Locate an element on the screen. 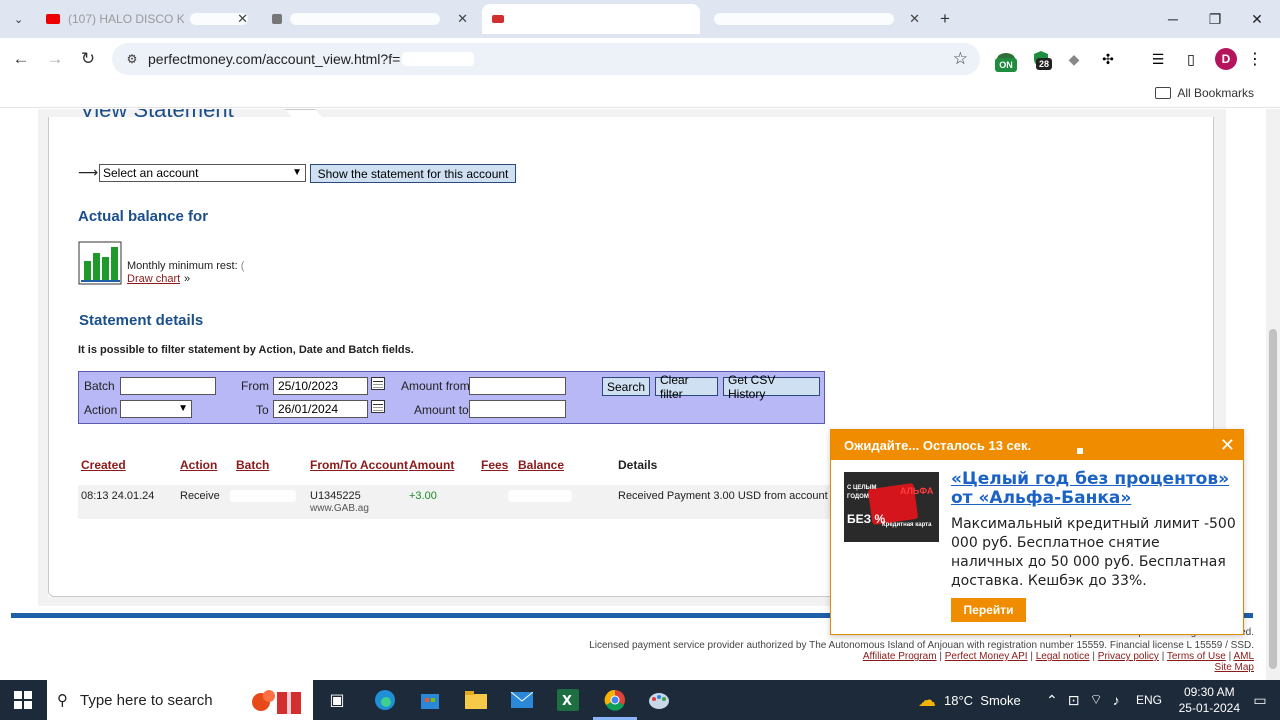  bar-chart-icon is located at coordinates (100, 263).